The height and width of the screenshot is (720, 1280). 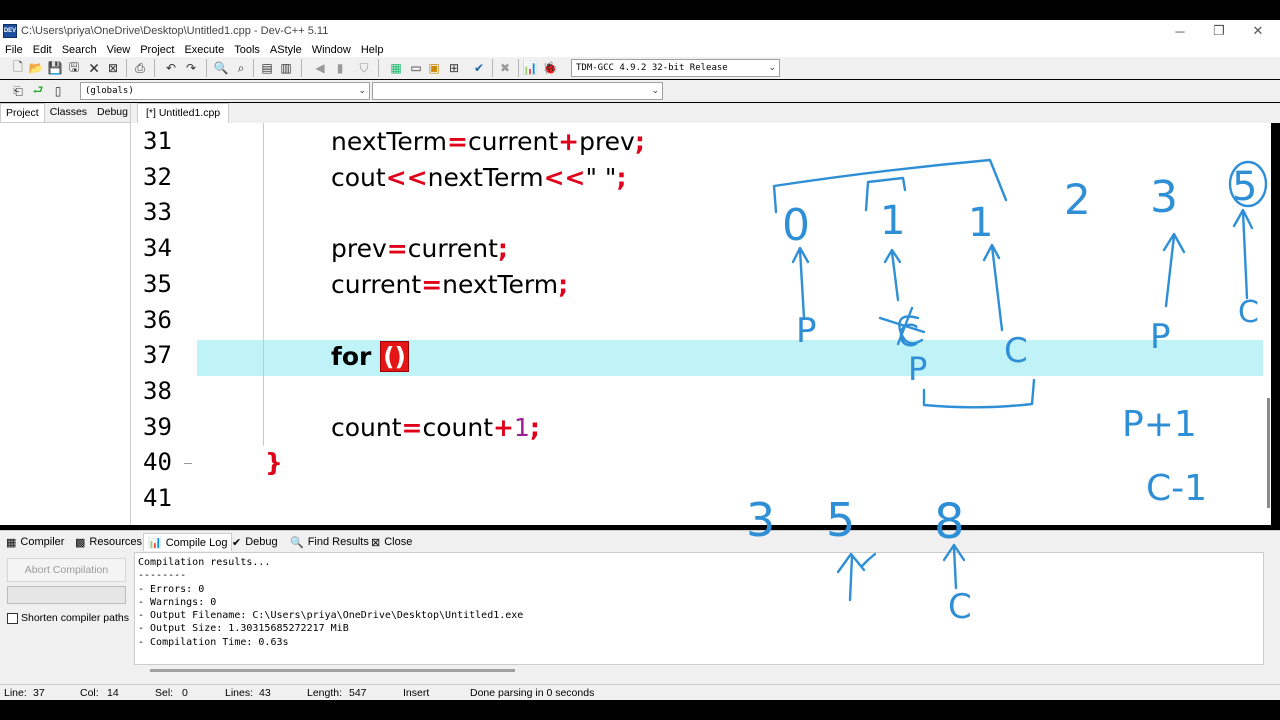 I want to click on restore-icon: ❐, so click(x=1219, y=31).